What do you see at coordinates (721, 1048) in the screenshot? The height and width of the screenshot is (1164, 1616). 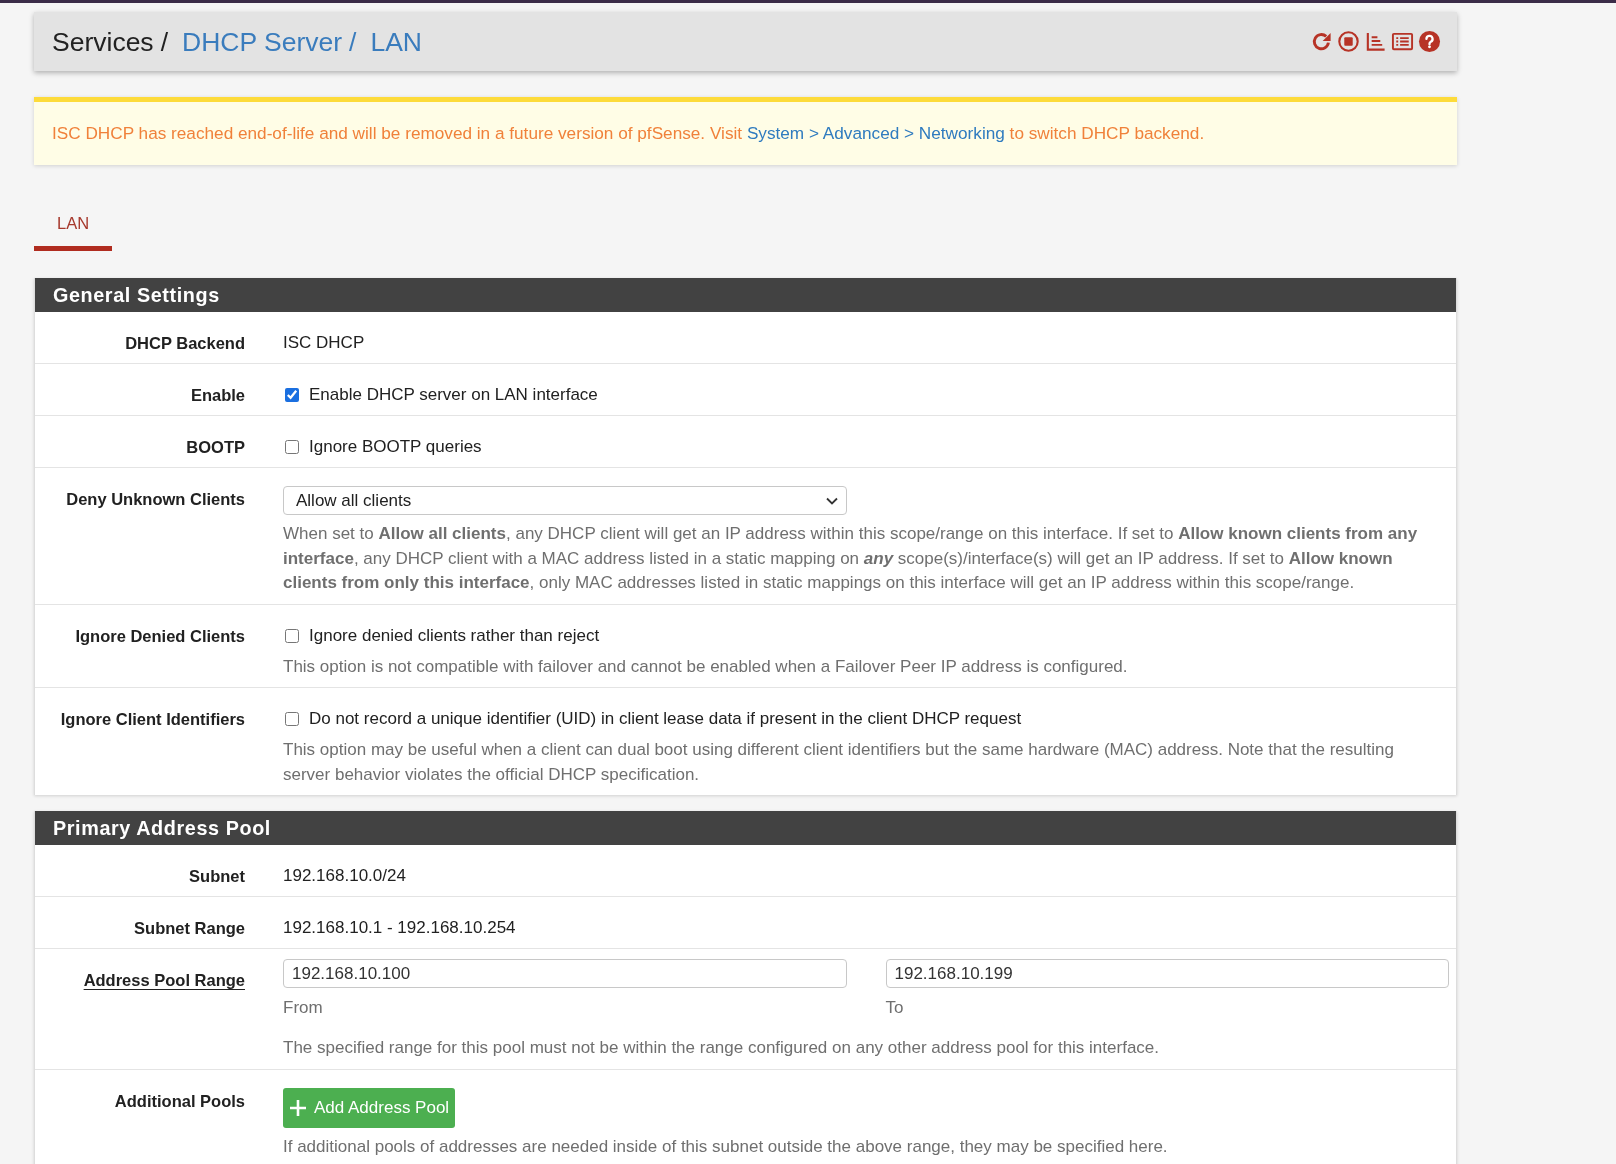 I see `help-text: The specified range for this pool must not be within the range configured on any other address pool for this interface.` at bounding box center [721, 1048].